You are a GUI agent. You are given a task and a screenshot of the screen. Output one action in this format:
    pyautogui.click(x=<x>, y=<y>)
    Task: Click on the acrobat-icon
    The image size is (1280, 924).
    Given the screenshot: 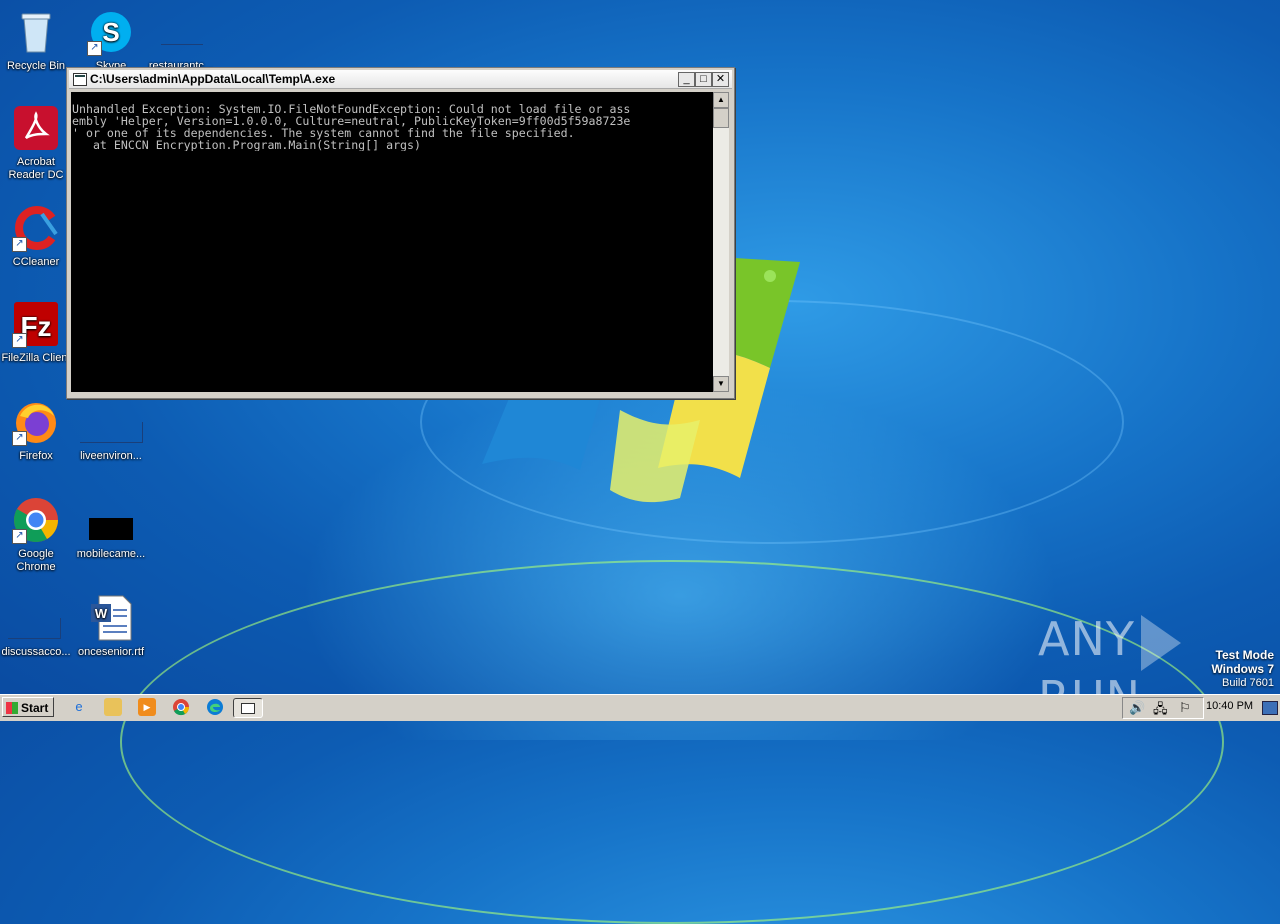 What is the action you would take?
    pyautogui.click(x=36, y=128)
    